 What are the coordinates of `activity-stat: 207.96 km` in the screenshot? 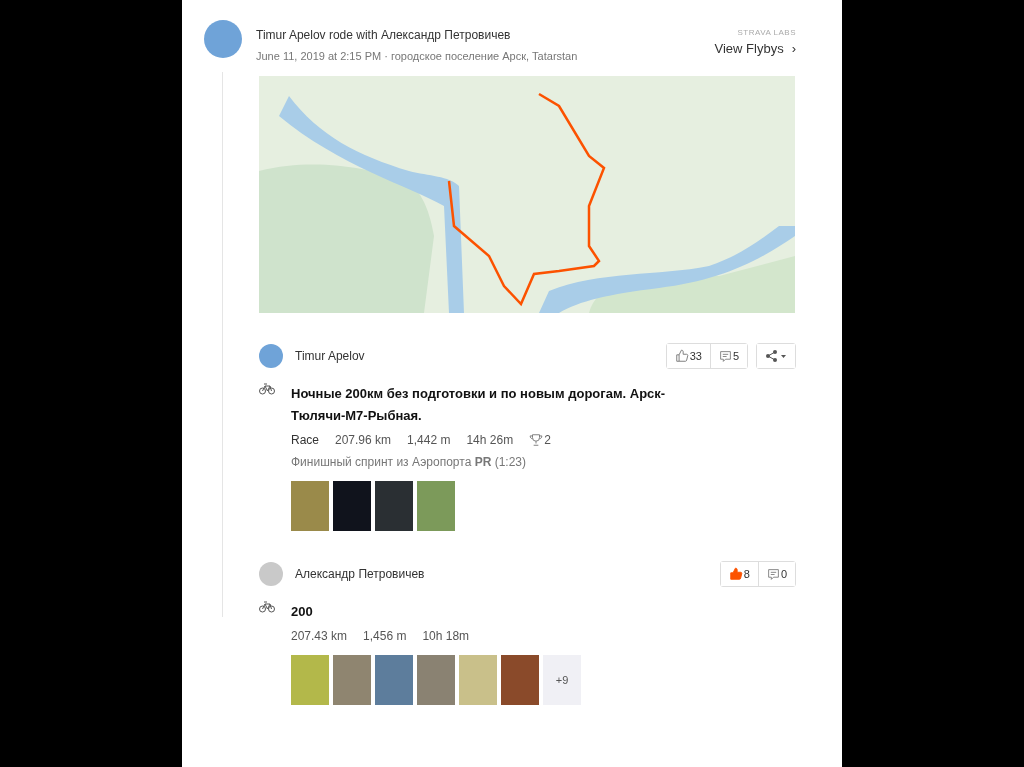 It's located at (363, 440).